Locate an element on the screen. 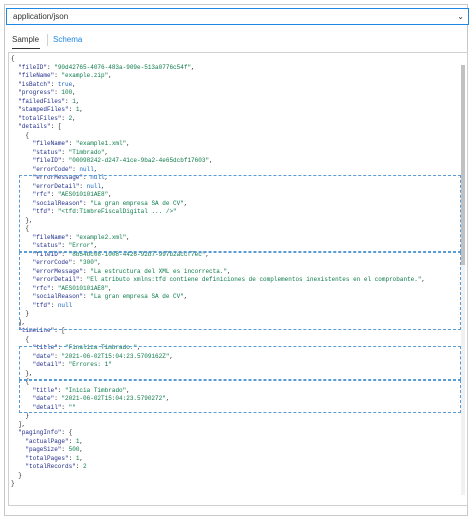  code-line: "detail": "Errores: 1" is located at coordinates (72, 364).